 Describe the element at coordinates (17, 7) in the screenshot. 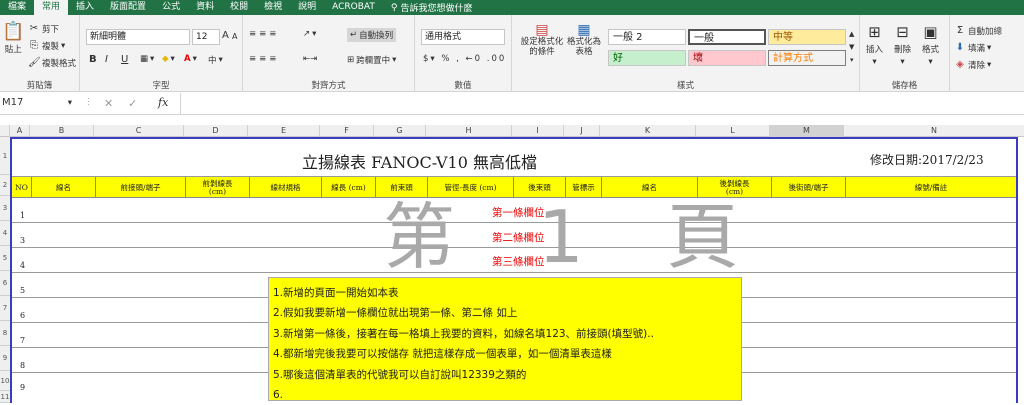

I see `tab-file: 檔案` at that location.